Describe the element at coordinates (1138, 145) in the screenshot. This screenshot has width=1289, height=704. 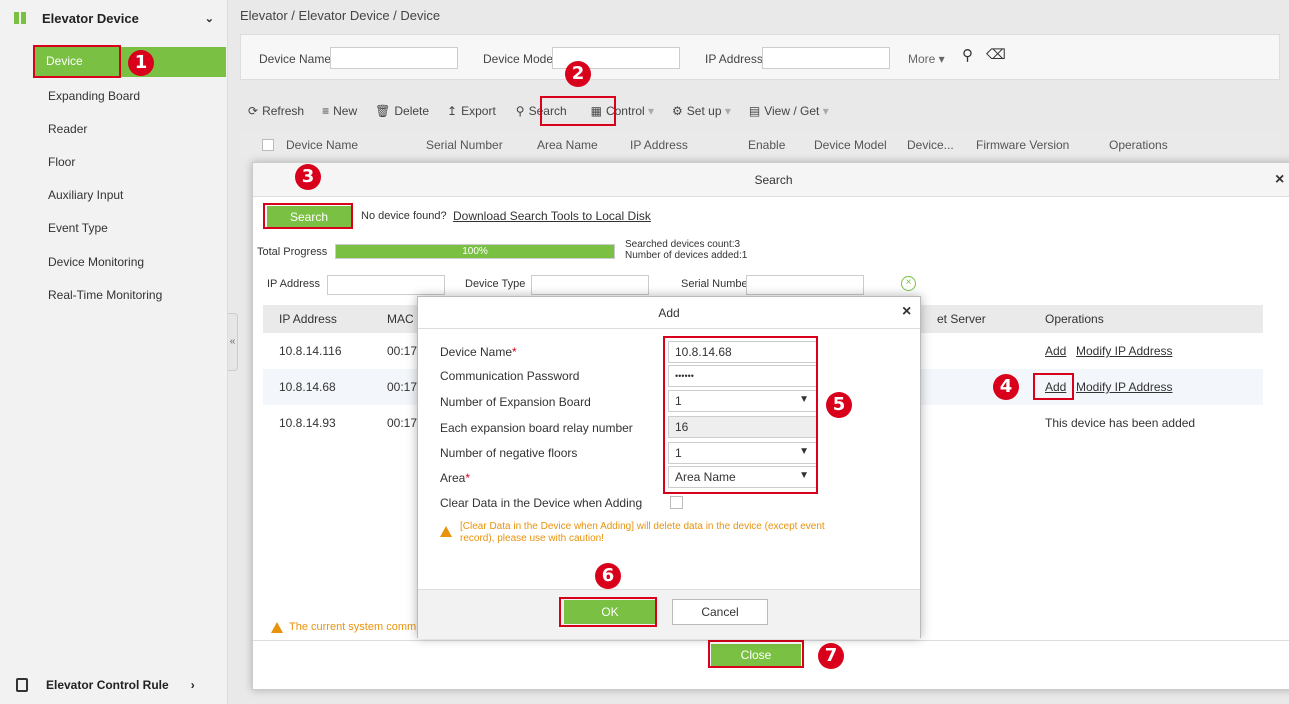
I see `col-operations: Operations` at that location.